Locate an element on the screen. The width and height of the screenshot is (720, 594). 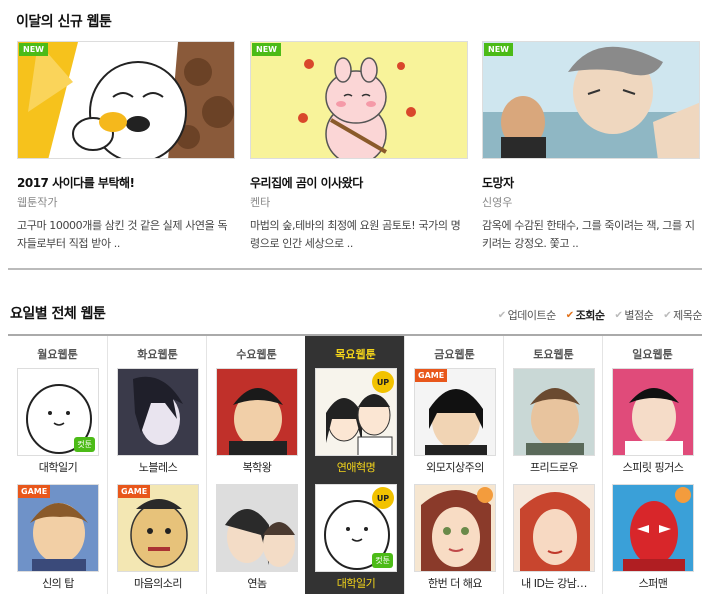
day-column-tue: 화요웹툰 노블레스 GAME 마음의소리 is located at coordinates (156, 465).